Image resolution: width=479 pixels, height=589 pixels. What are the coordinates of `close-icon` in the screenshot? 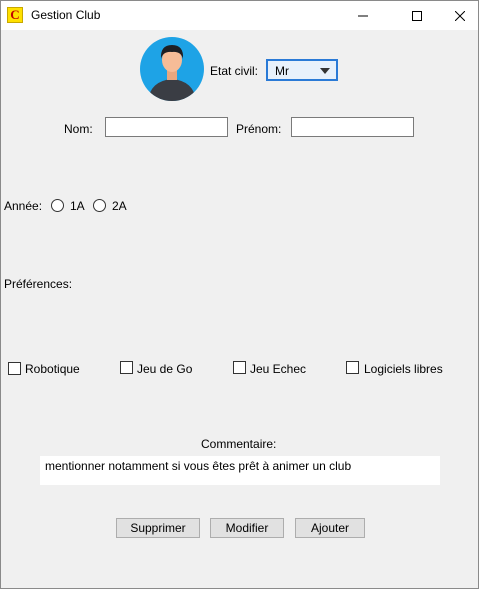 It's located at (460, 15).